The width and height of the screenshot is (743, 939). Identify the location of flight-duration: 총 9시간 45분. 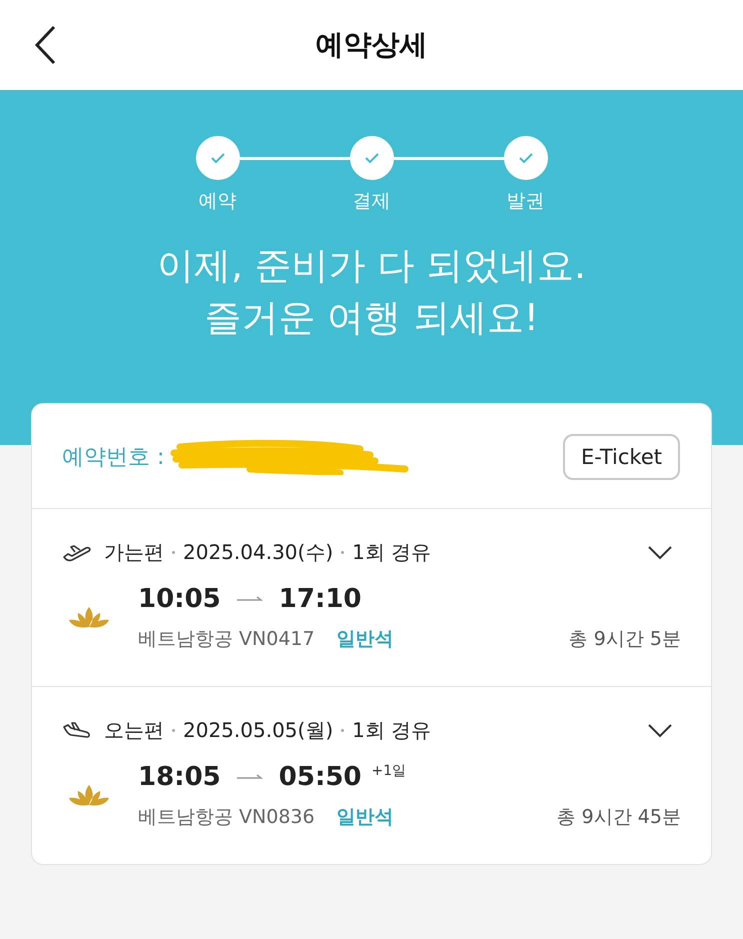
(618, 817).